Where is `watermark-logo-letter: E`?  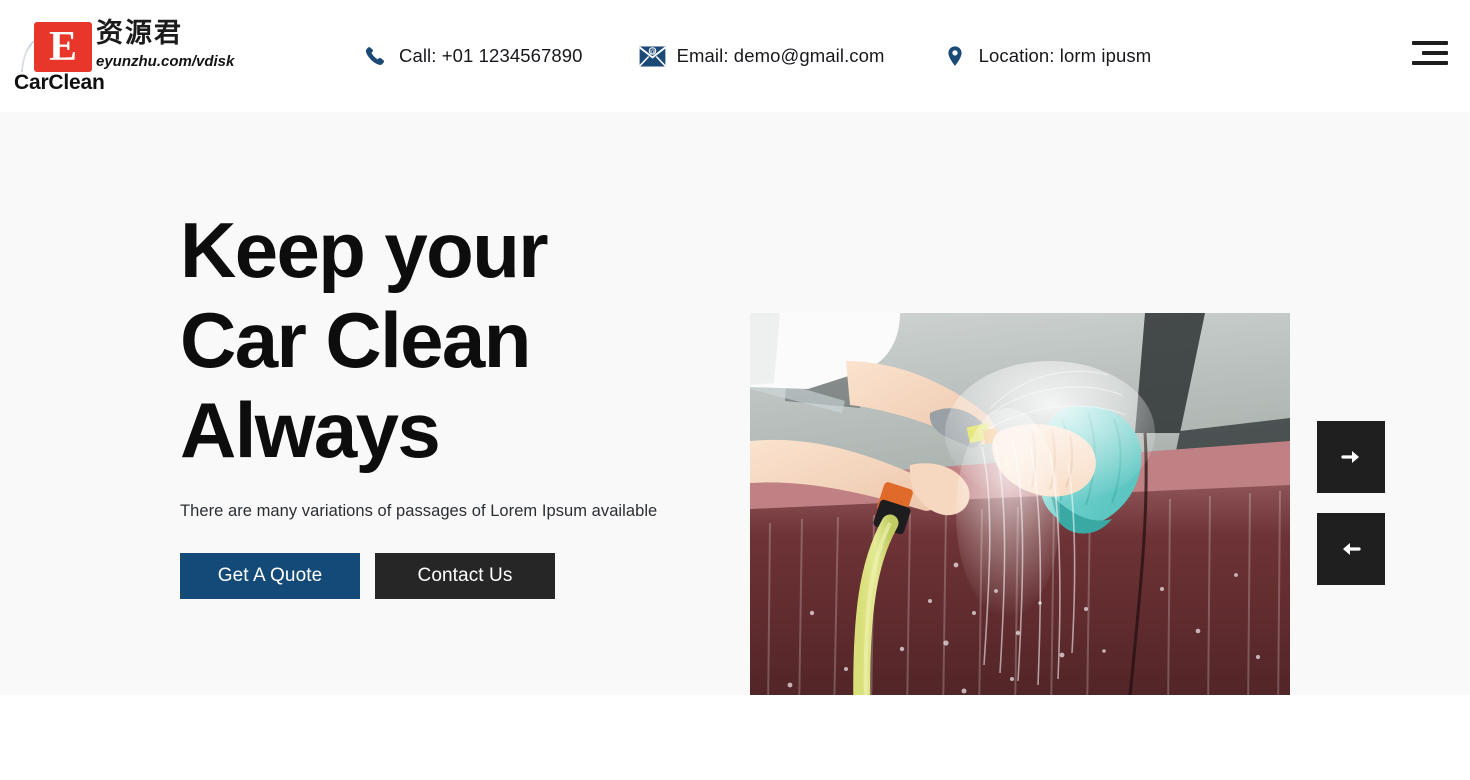 watermark-logo-letter: E is located at coordinates (62, 47).